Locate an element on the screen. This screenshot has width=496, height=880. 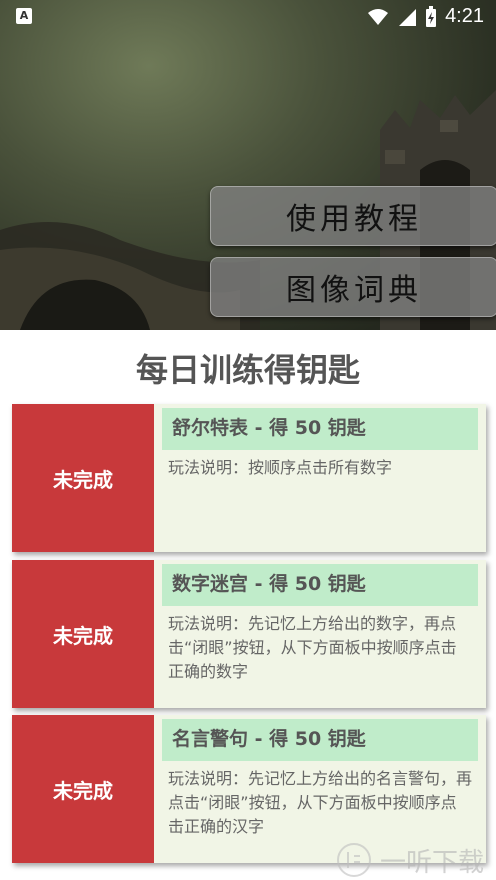
clock: 4:21 is located at coordinates (464, 16).